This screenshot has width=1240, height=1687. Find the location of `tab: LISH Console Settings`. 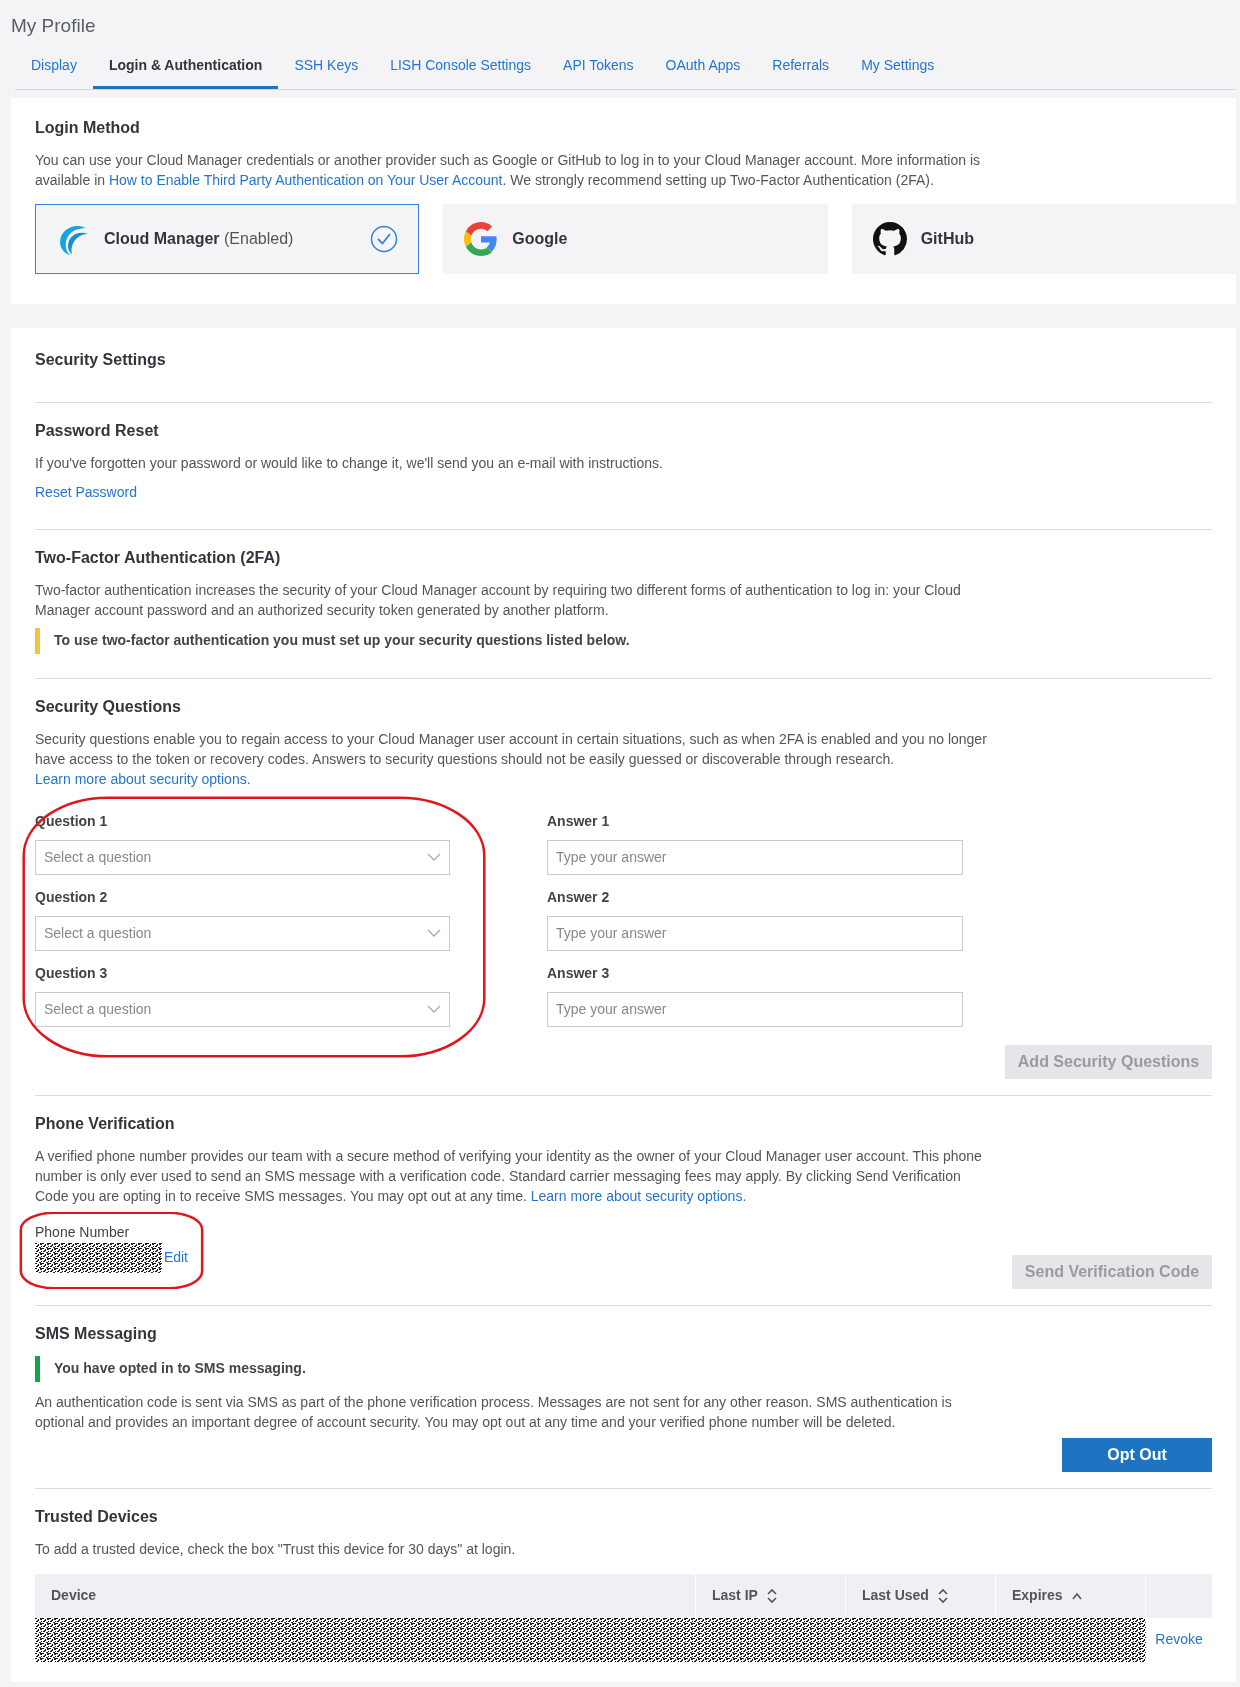

tab: LISH Console Settings is located at coordinates (461, 71).